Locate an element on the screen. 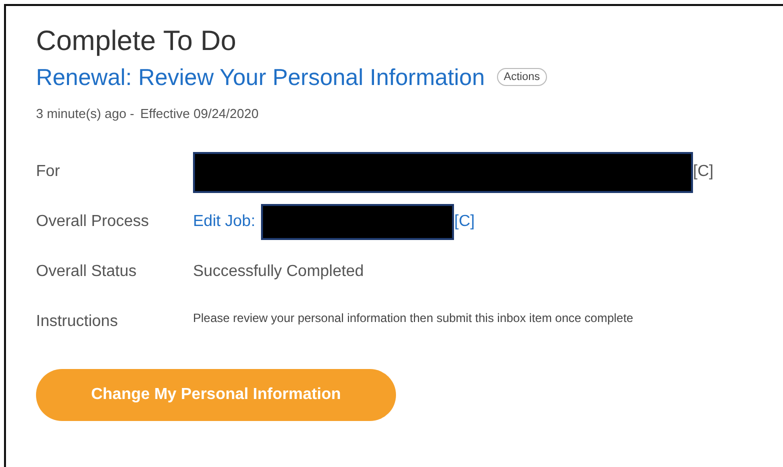 Image resolution: width=783 pixels, height=467 pixels. field-label: Overall Process is located at coordinates (93, 222).